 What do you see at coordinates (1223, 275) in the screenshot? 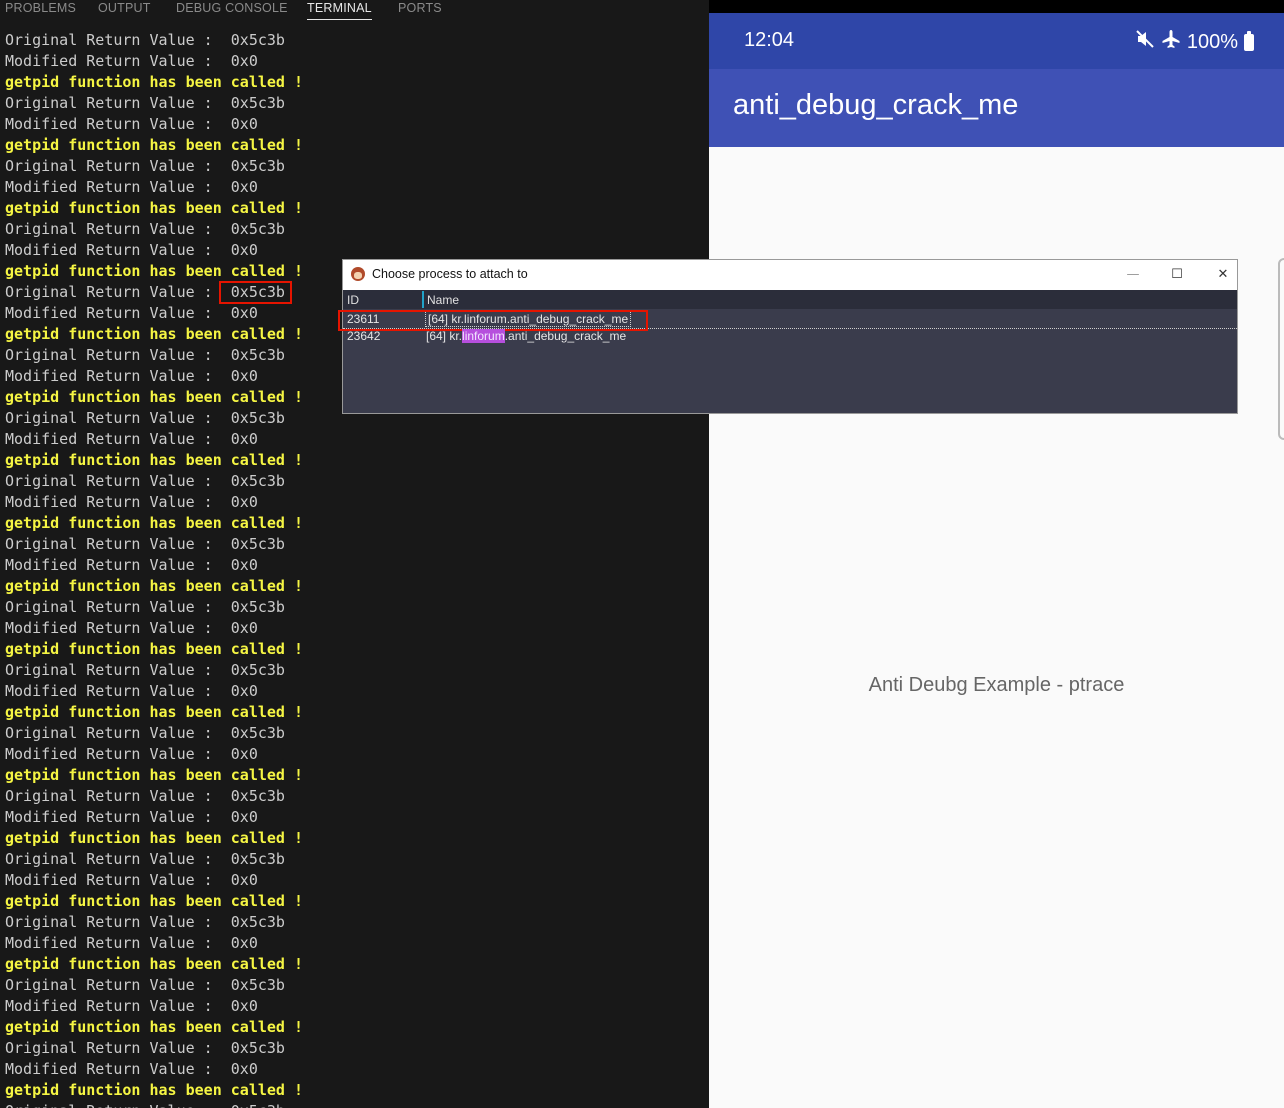
I see `close-button: ✕` at bounding box center [1223, 275].